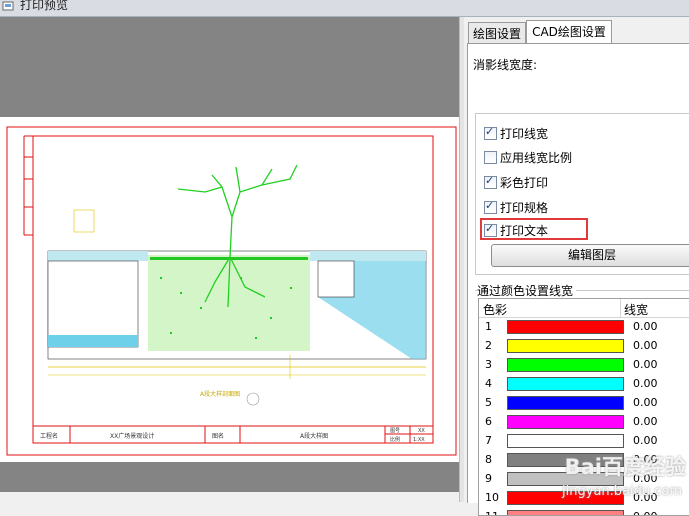 The width and height of the screenshot is (689, 516). Describe the element at coordinates (488, 478) in the screenshot. I see `color-index: 9` at that location.